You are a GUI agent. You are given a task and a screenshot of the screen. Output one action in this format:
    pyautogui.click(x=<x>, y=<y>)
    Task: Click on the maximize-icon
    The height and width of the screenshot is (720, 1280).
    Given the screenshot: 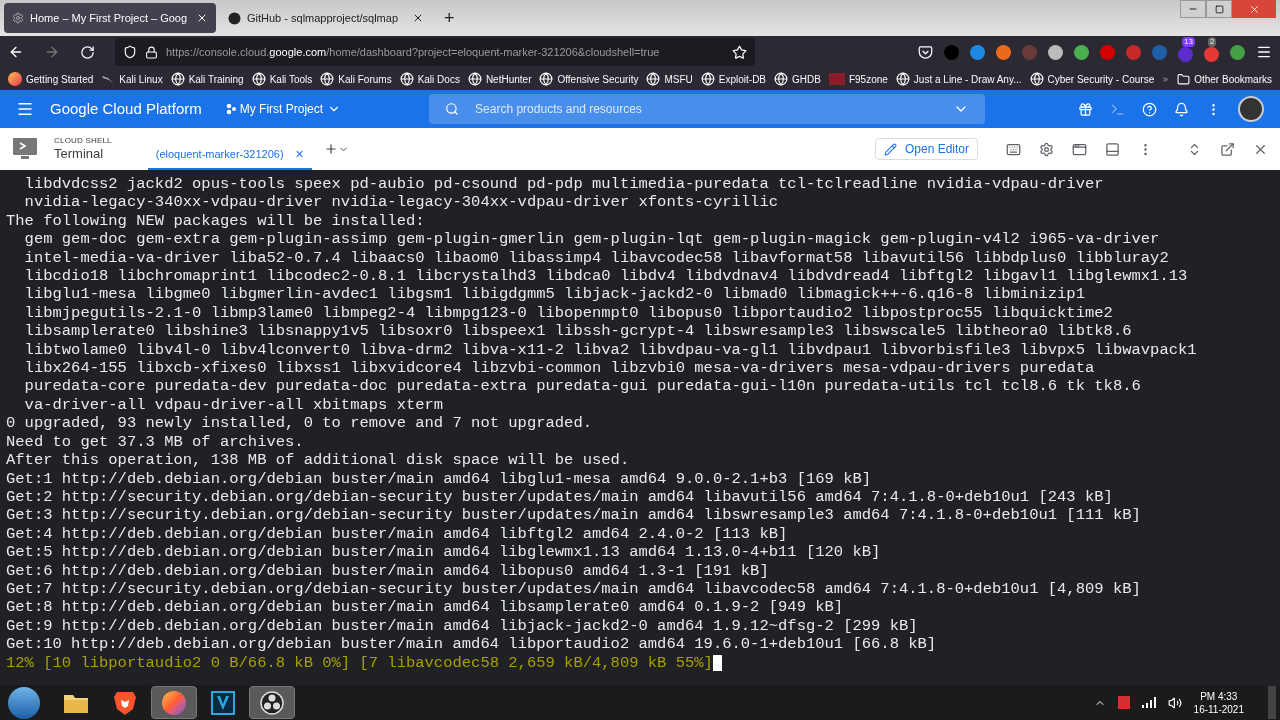 What is the action you would take?
    pyautogui.click(x=1219, y=9)
    